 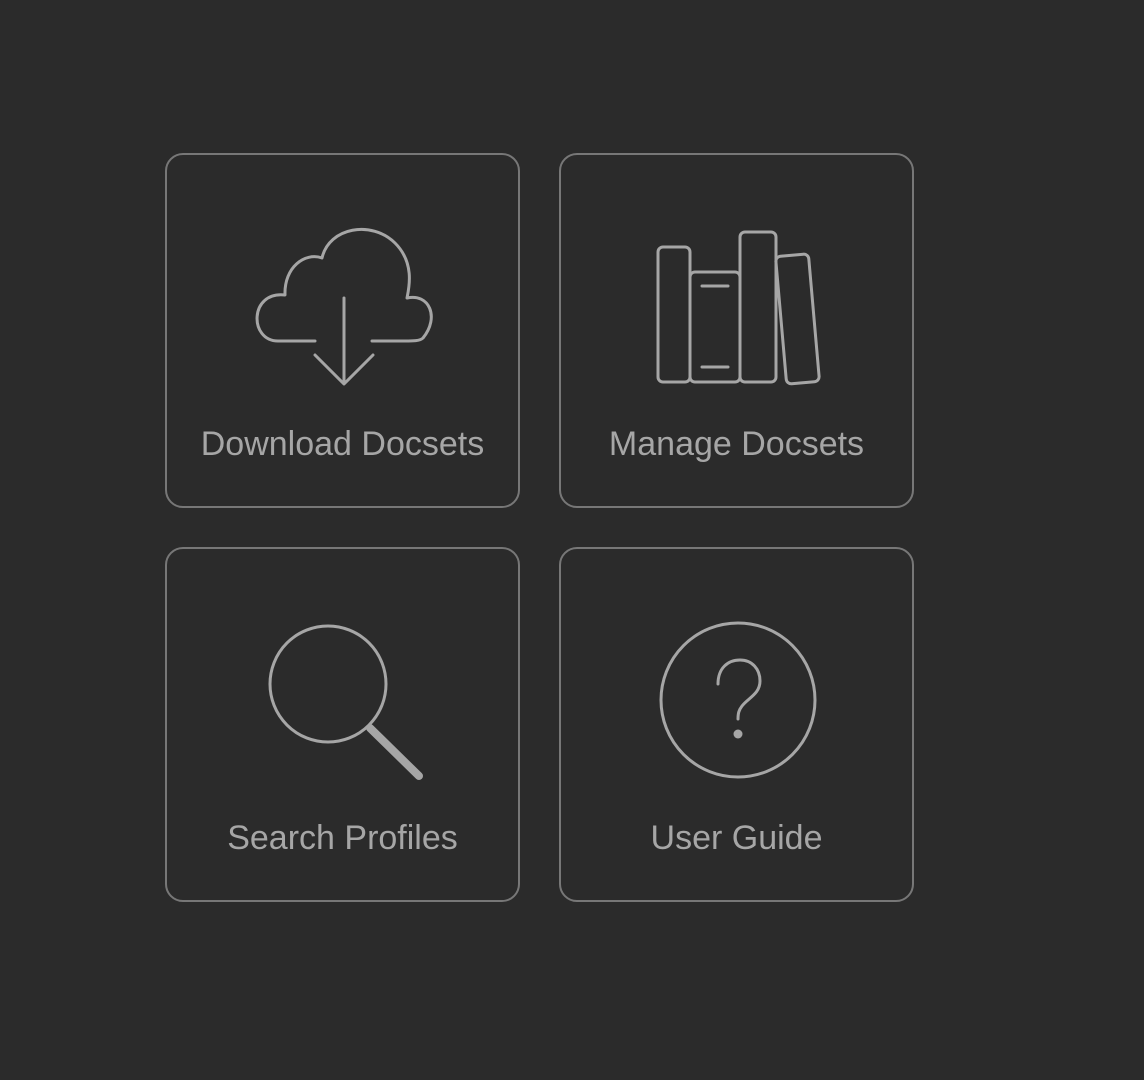 I want to click on cloud-download-icon, so click(x=344, y=307).